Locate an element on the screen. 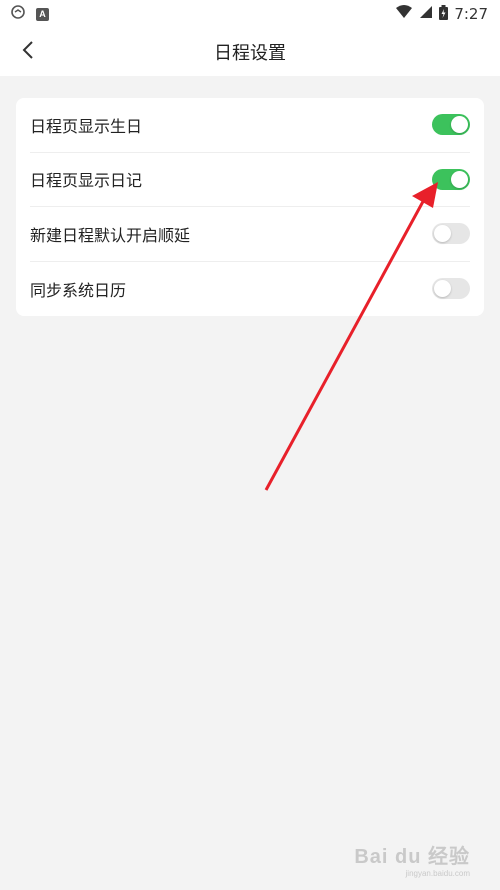  watermark-logo: Bai du 经验 is located at coordinates (412, 857).